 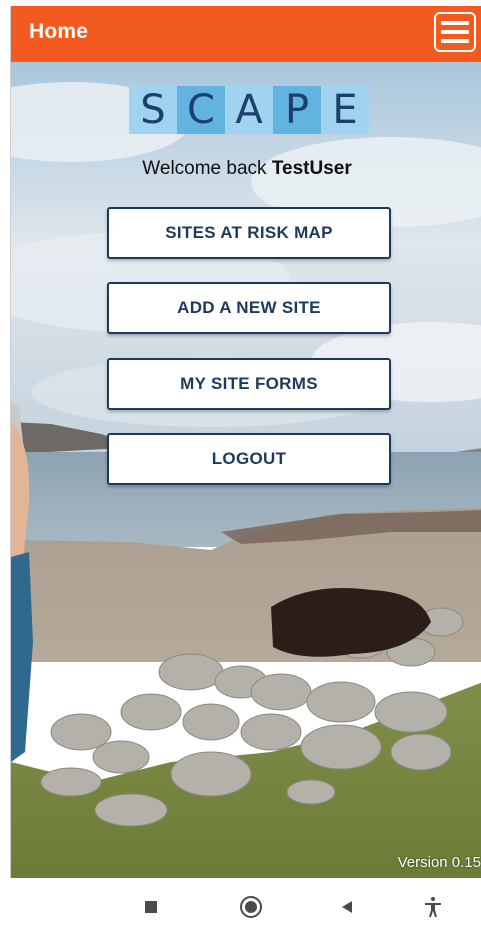 I want to click on logo-letter: E, so click(x=345, y=110).